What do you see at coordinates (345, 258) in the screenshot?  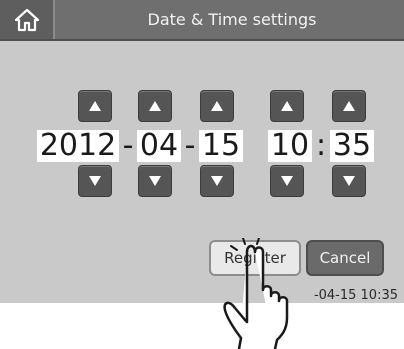 I see `cancel-button: Cancel` at bounding box center [345, 258].